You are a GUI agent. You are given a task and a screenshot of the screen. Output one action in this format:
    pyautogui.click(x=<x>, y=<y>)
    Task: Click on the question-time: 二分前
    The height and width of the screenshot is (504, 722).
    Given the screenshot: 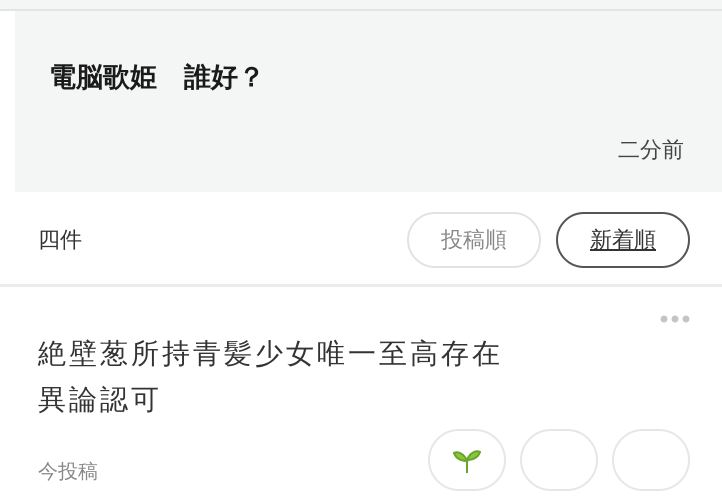 What is the action you would take?
    pyautogui.click(x=651, y=151)
    